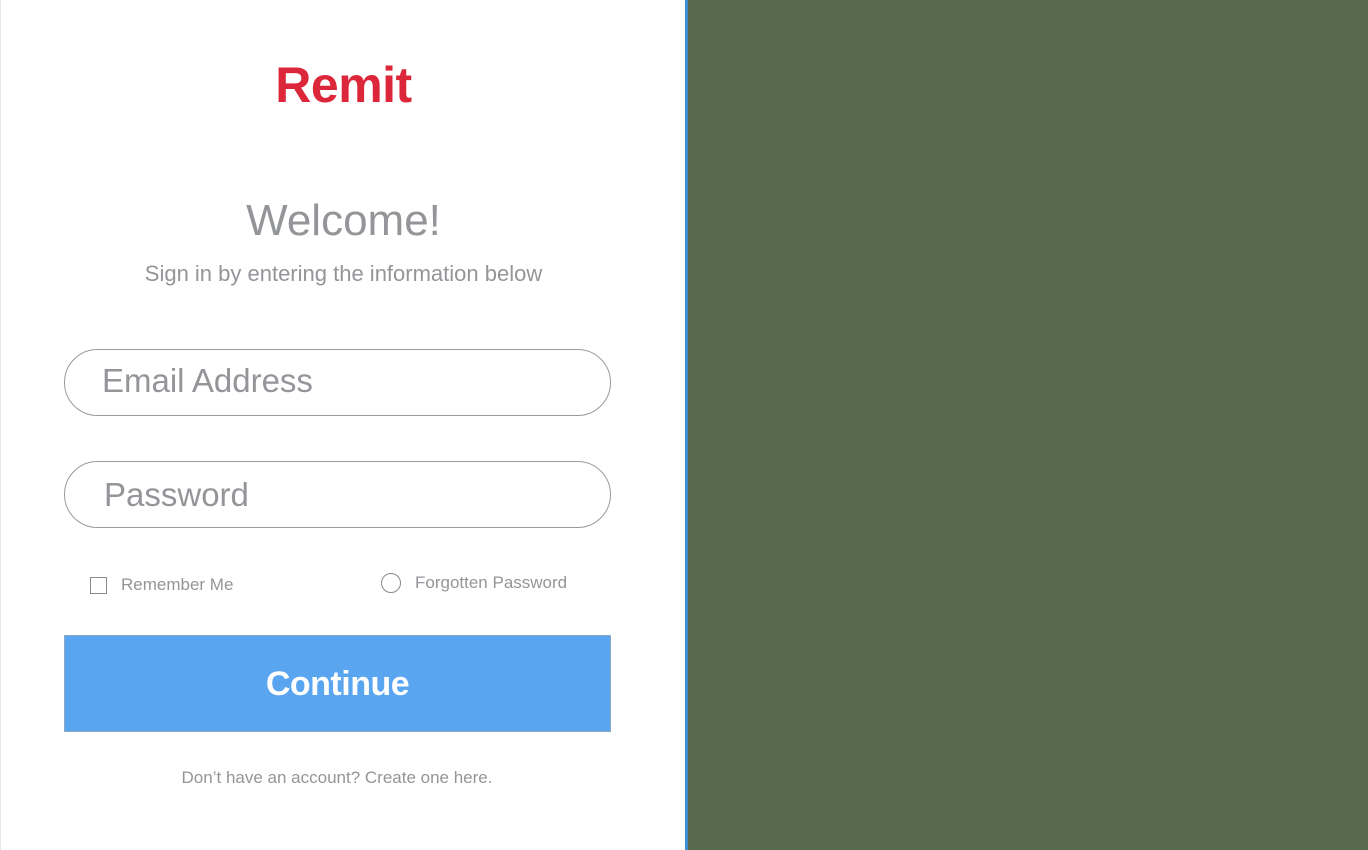 Image resolution: width=1368 pixels, height=850 pixels. What do you see at coordinates (332, 381) in the screenshot?
I see `email-field` at bounding box center [332, 381].